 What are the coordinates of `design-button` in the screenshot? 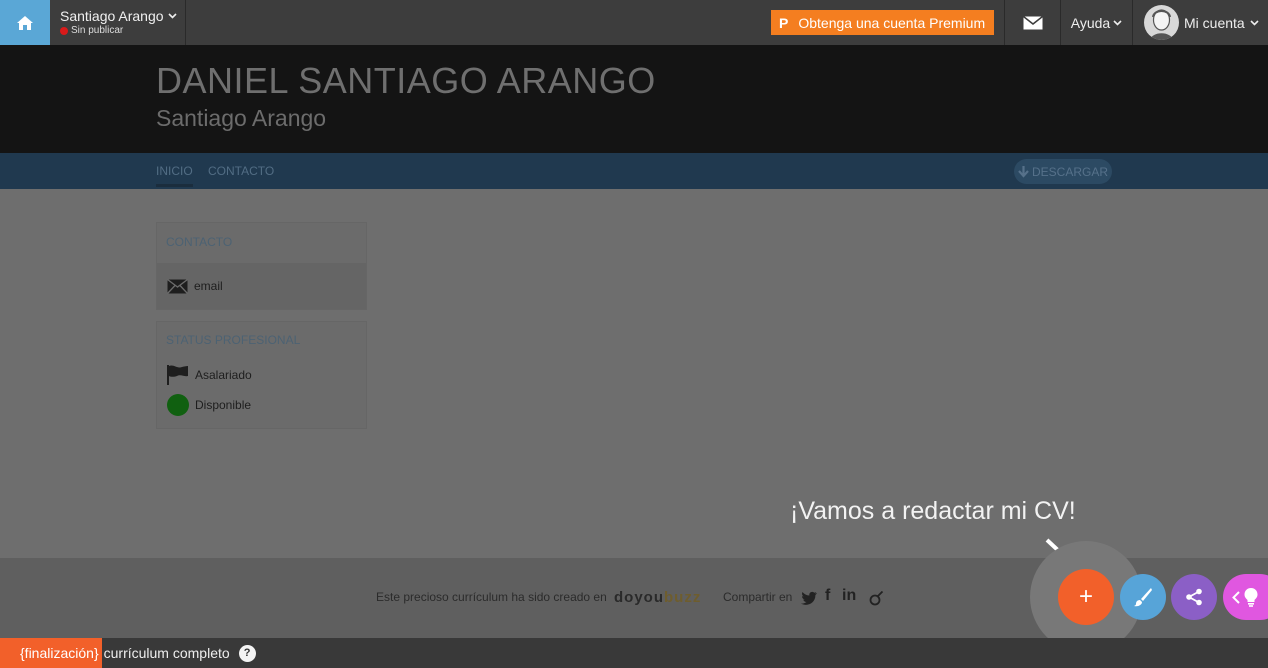 It's located at (1143, 597).